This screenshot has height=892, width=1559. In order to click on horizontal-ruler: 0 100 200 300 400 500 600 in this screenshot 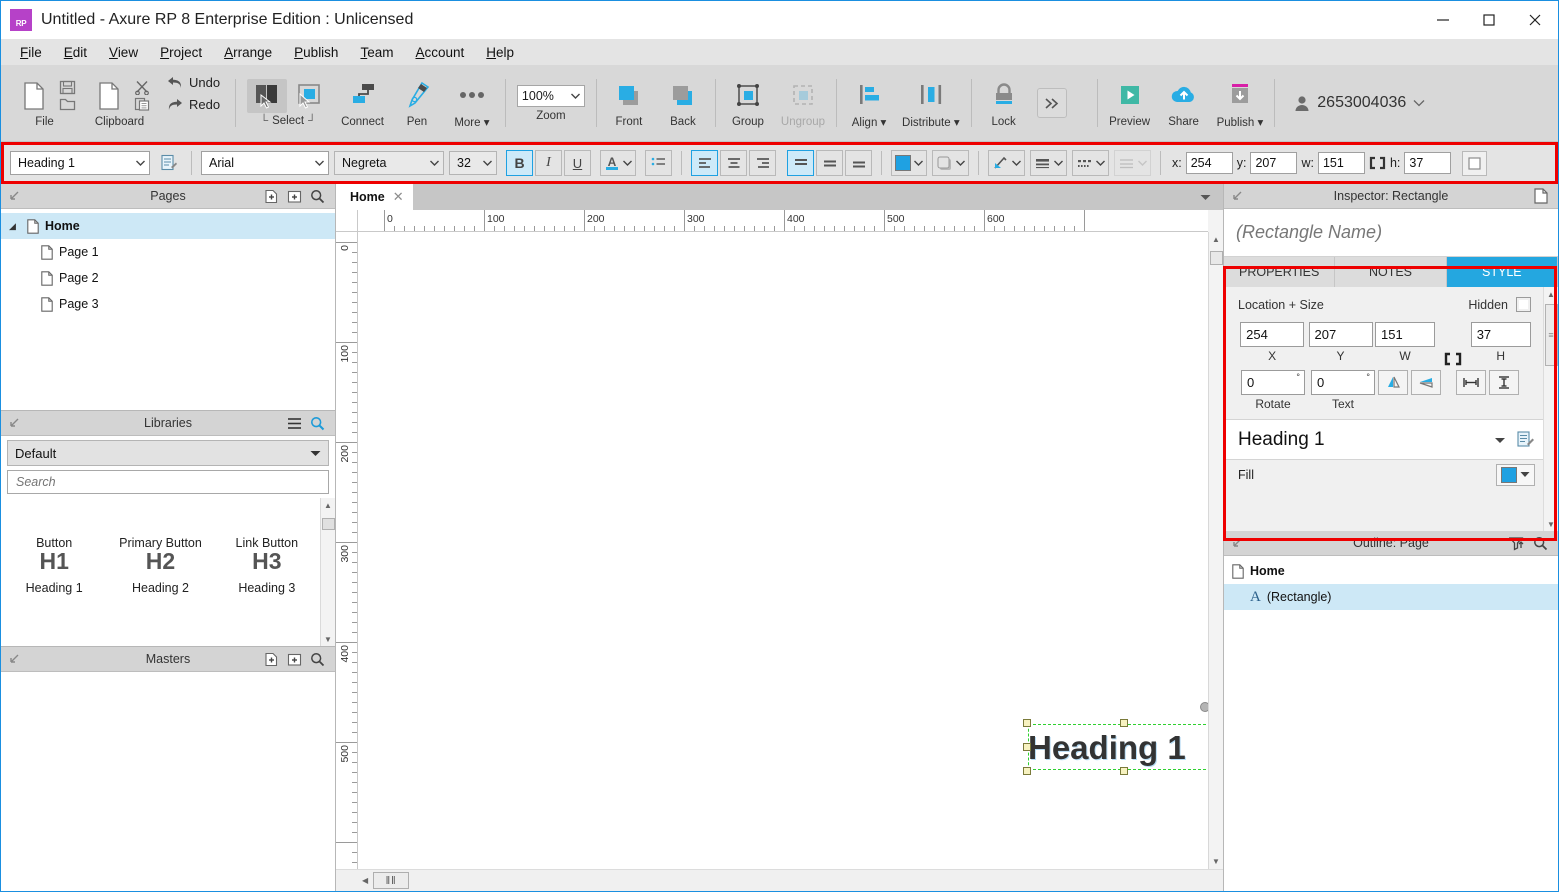, I will do `click(783, 221)`.